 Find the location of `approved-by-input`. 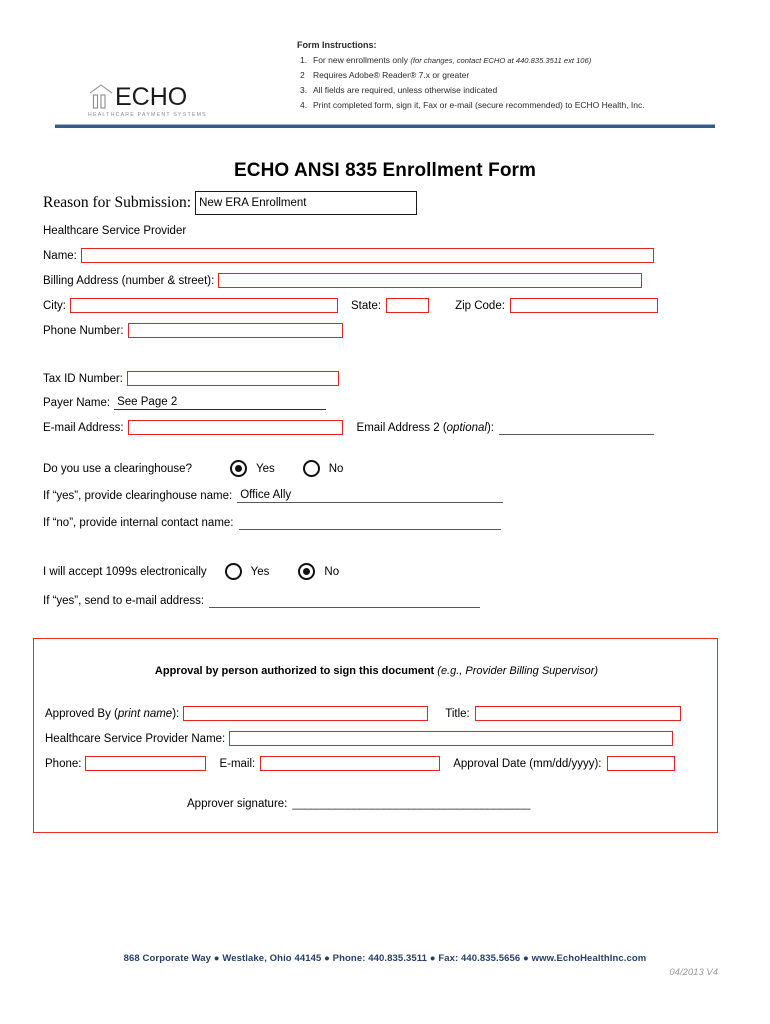

approved-by-input is located at coordinates (306, 713).